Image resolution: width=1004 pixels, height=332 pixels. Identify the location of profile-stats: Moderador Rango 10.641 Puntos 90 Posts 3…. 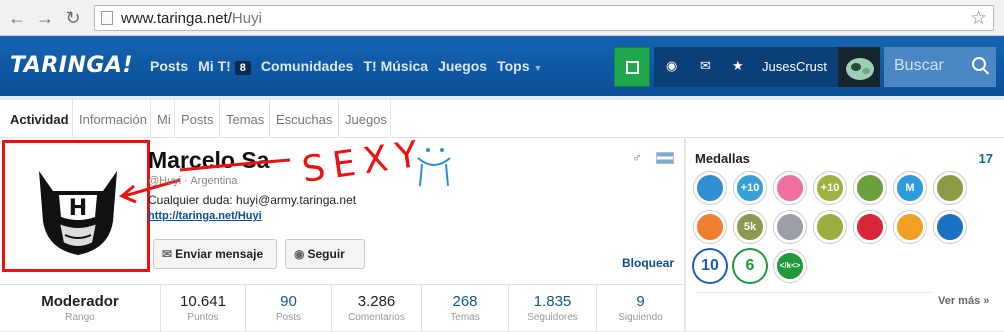
(342, 308).